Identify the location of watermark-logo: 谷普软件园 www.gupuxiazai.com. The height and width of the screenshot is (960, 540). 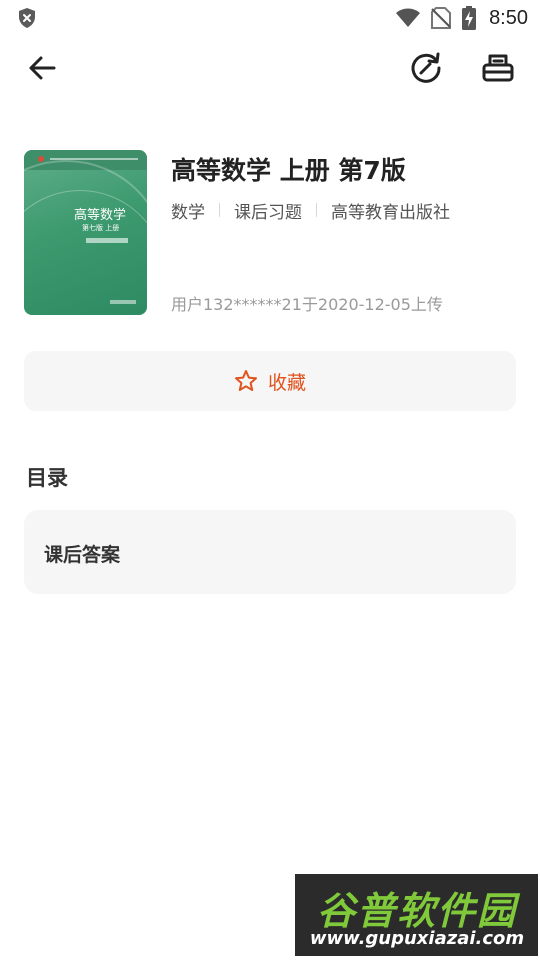
(416, 915).